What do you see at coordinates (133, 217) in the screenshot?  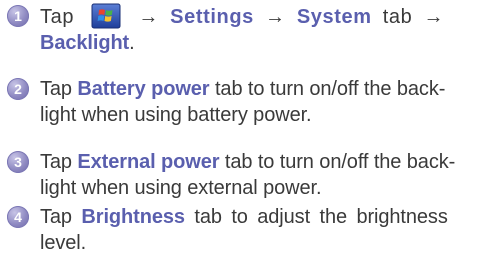 I see `brightness-keyword: Brightness` at bounding box center [133, 217].